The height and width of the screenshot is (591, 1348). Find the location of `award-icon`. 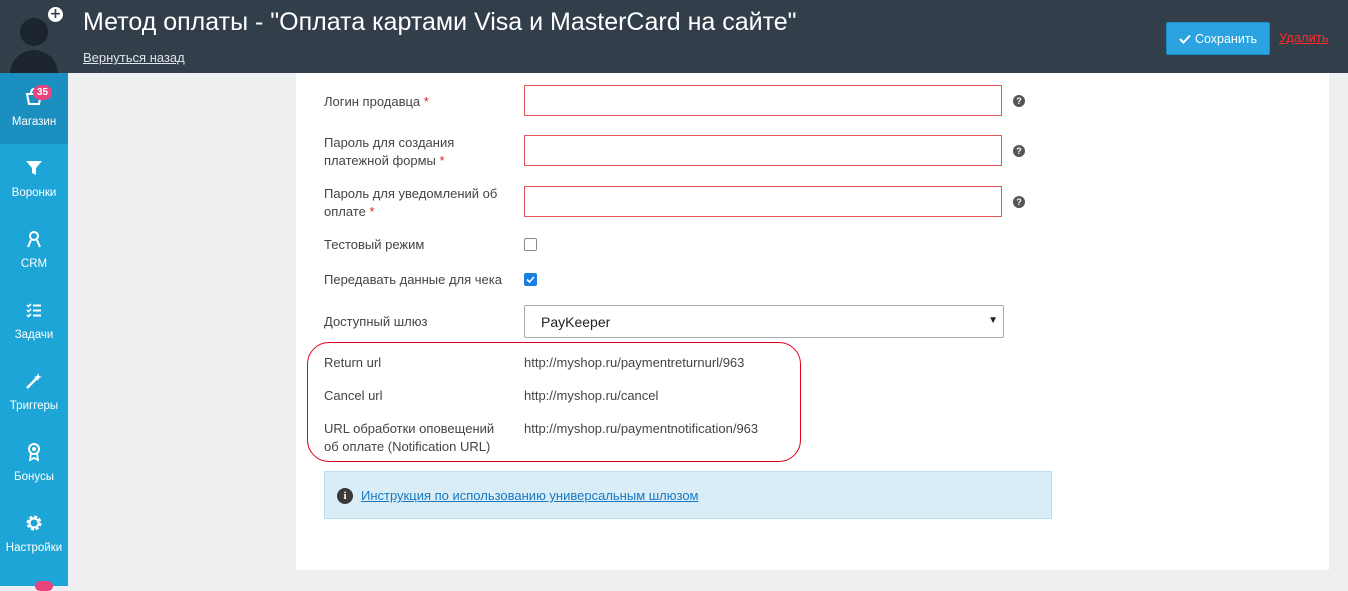

award-icon is located at coordinates (34, 452).